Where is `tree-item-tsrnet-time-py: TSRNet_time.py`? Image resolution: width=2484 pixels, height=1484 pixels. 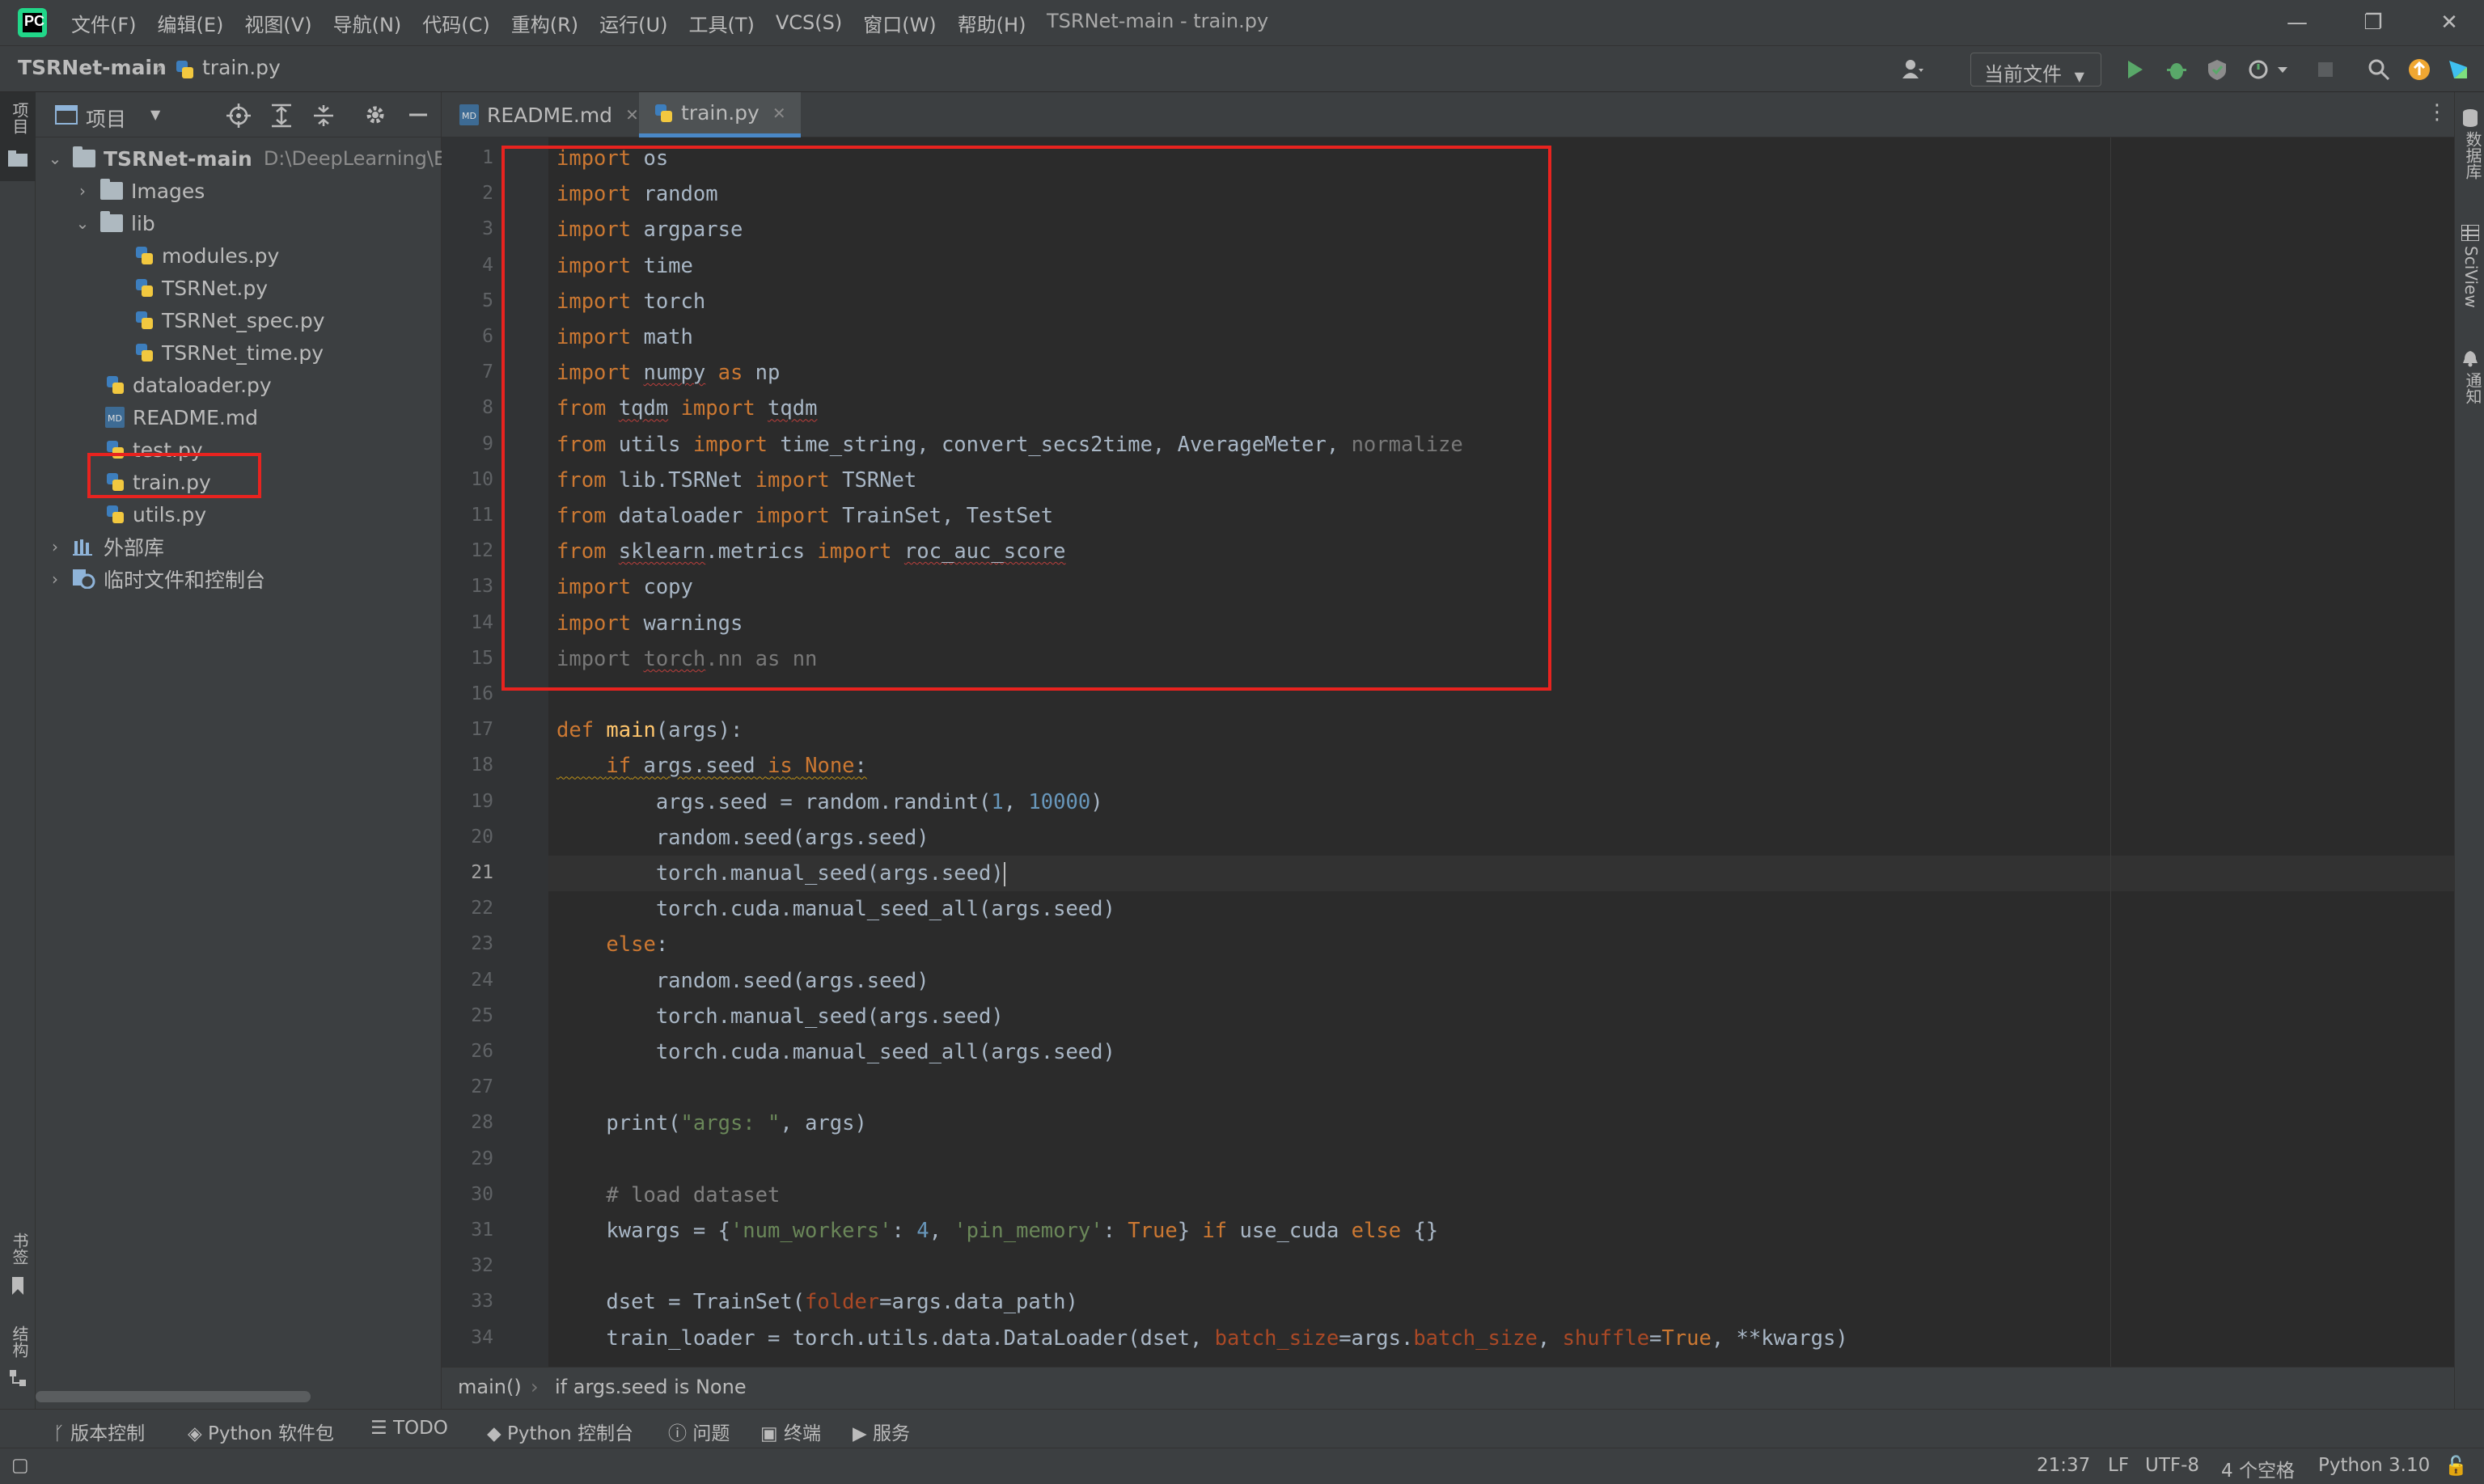
tree-item-tsrnet-time-py: TSRNet_time.py is located at coordinates (229, 352).